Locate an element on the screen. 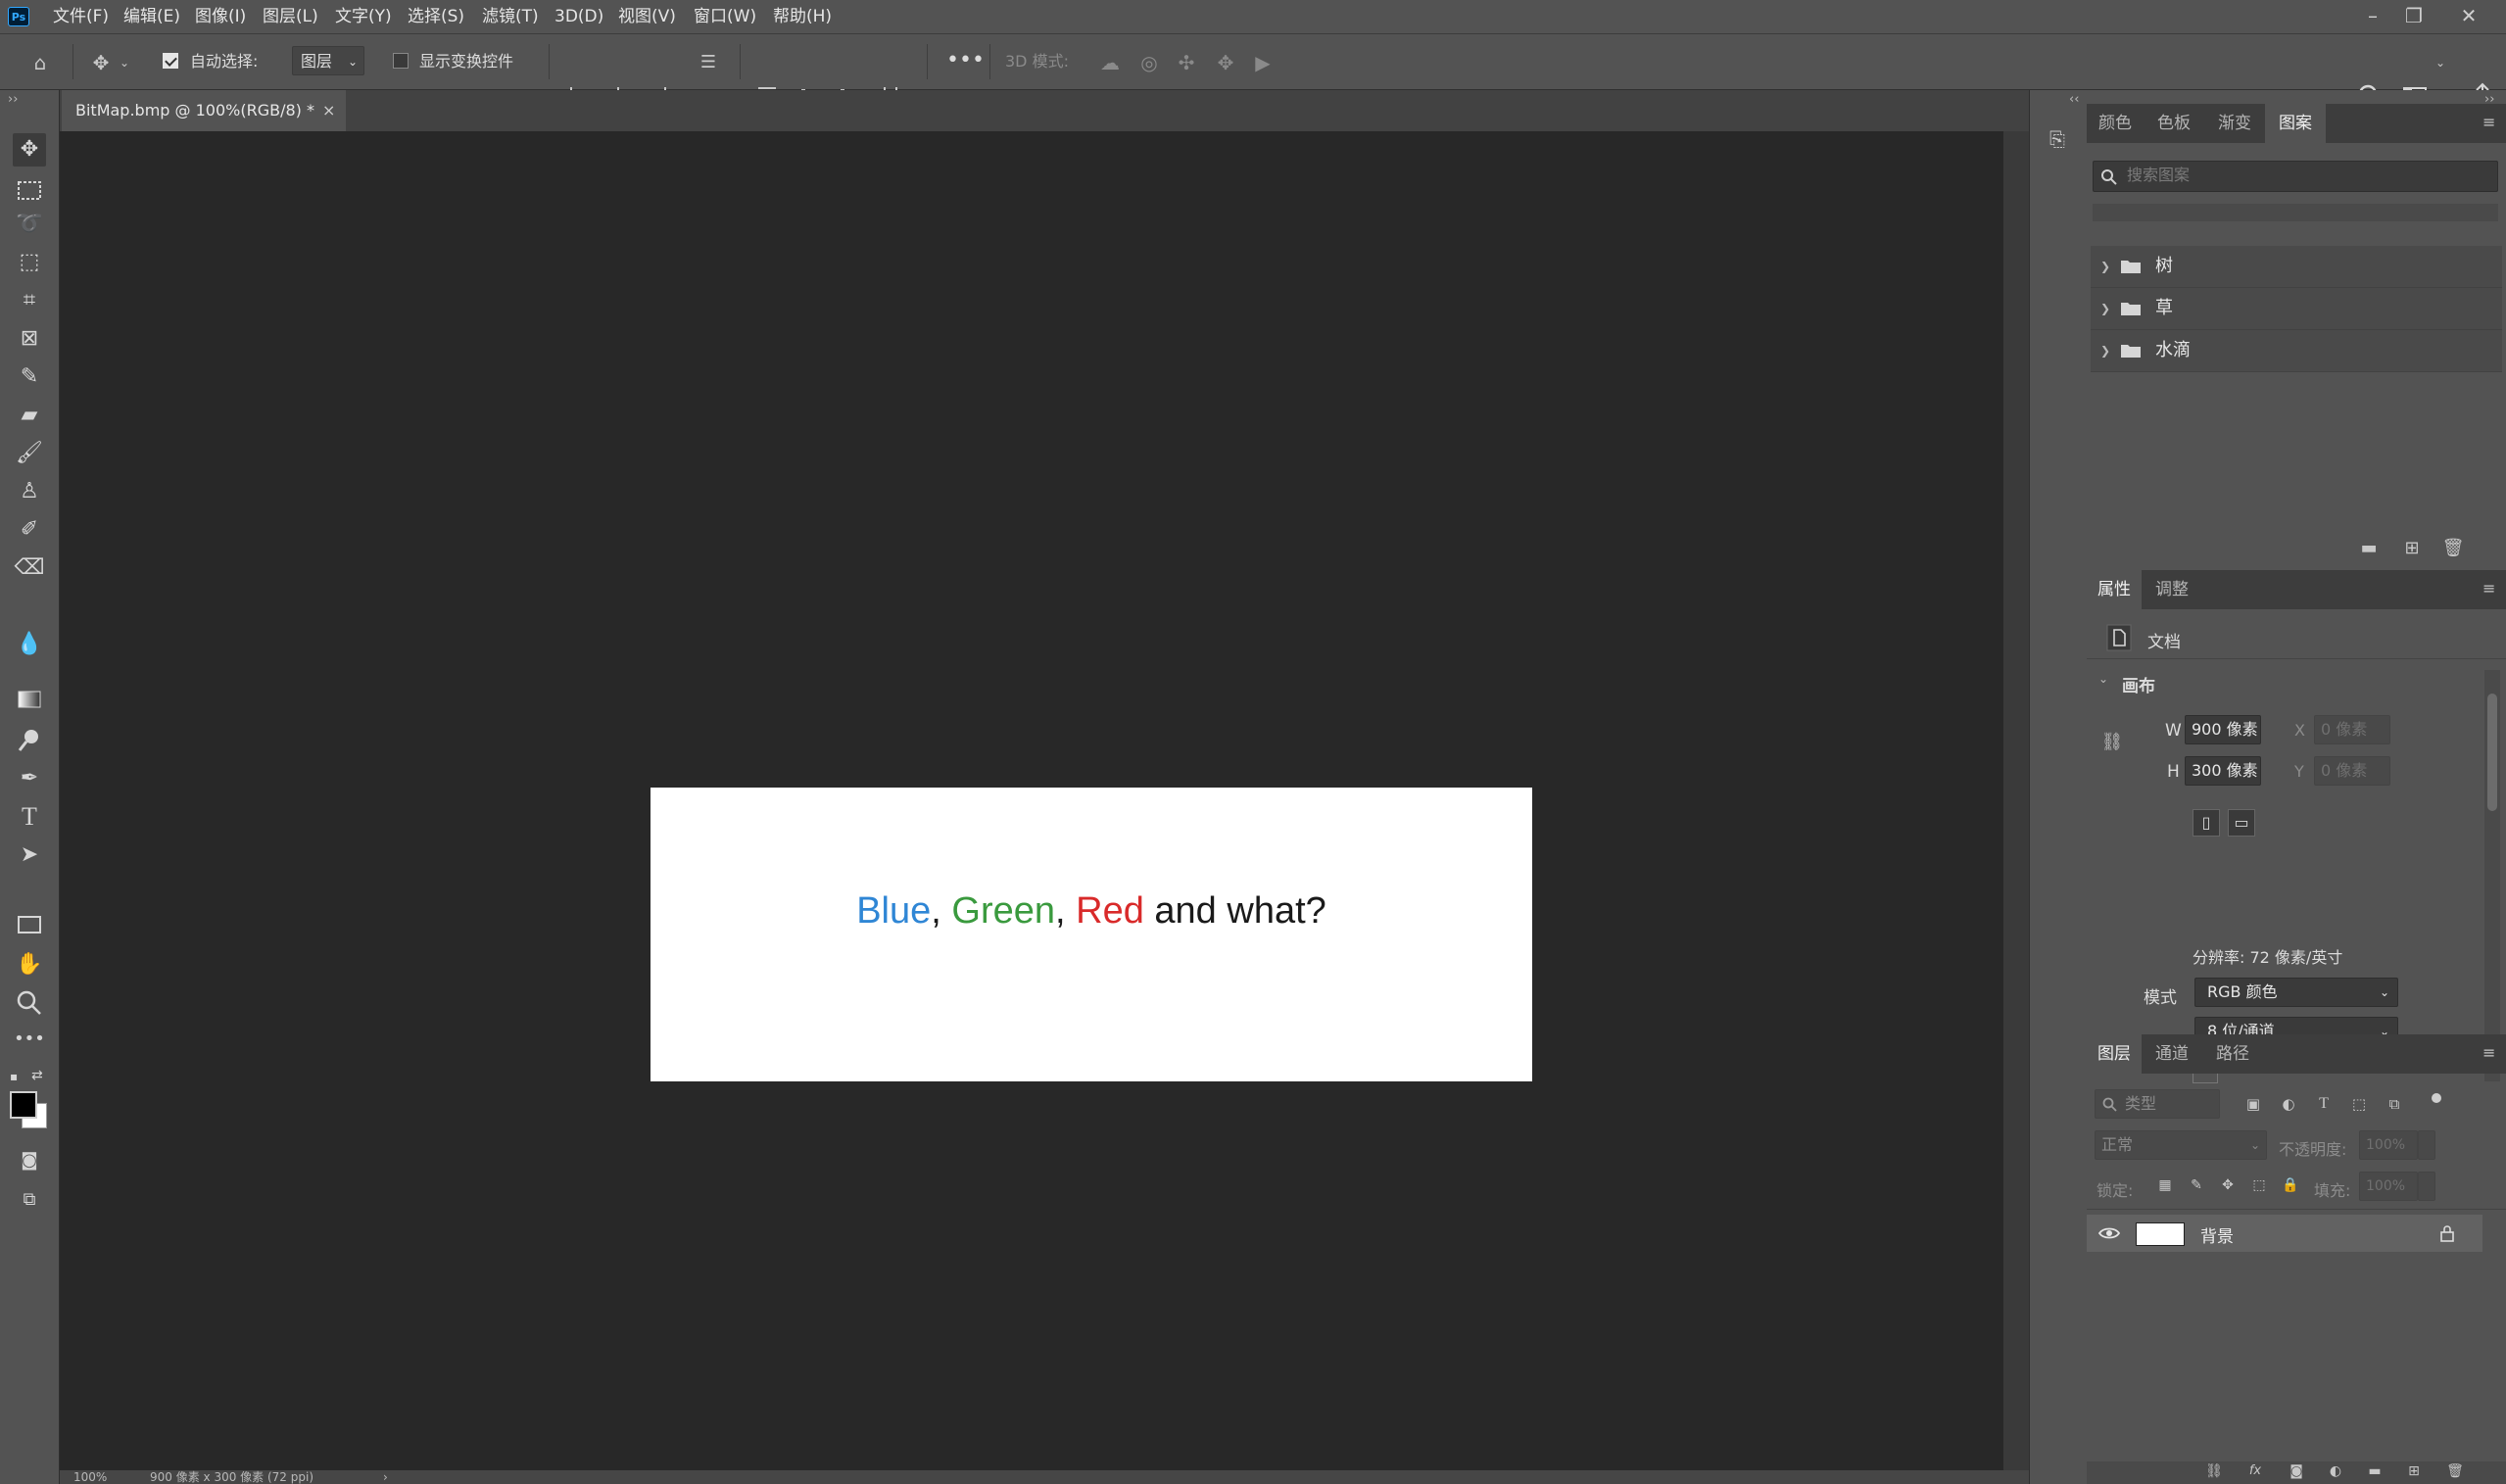  adjustment-icon: ◐ is located at coordinates (2335, 1471).